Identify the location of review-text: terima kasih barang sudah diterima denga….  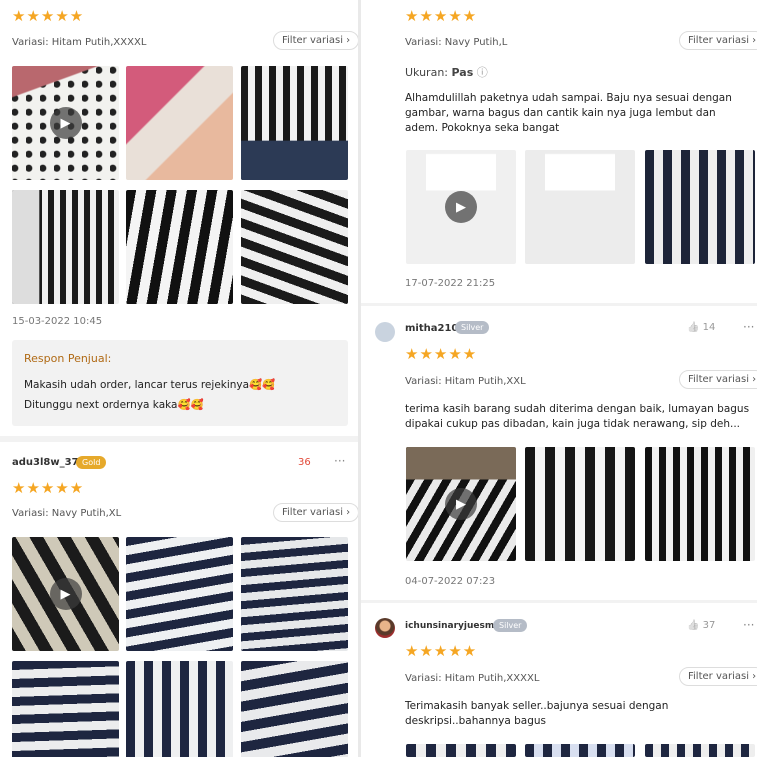
(577, 416).